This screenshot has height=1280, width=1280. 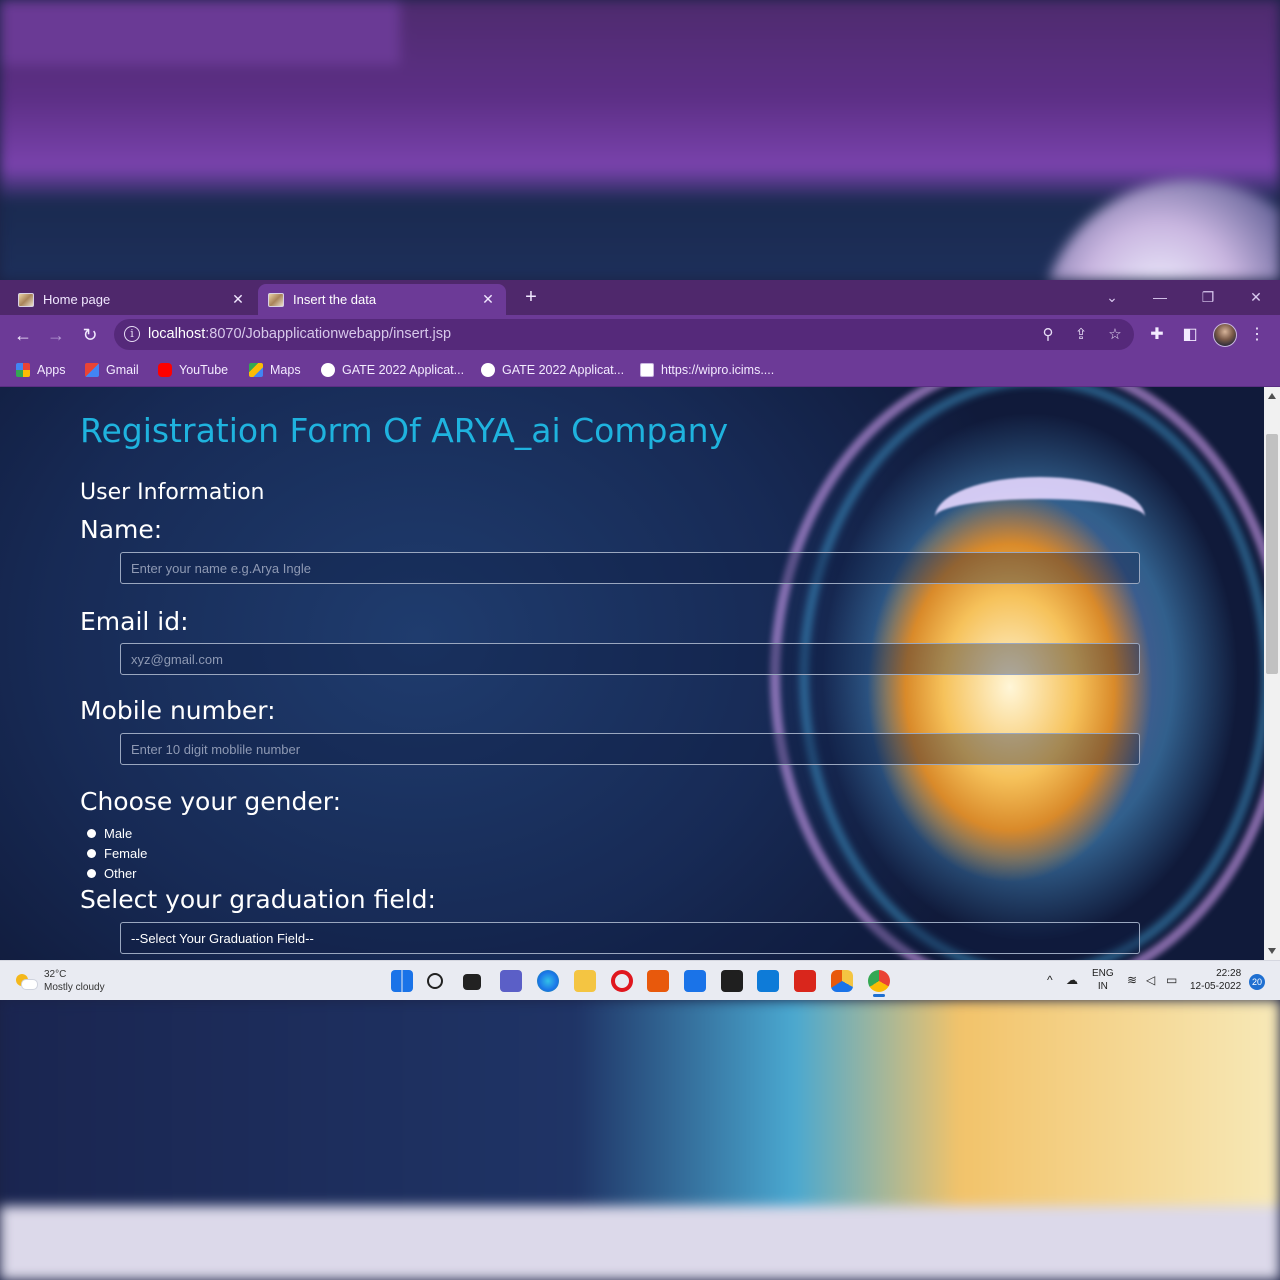 What do you see at coordinates (112, 370) in the screenshot?
I see `bookmark-gmail: Gmail` at bounding box center [112, 370].